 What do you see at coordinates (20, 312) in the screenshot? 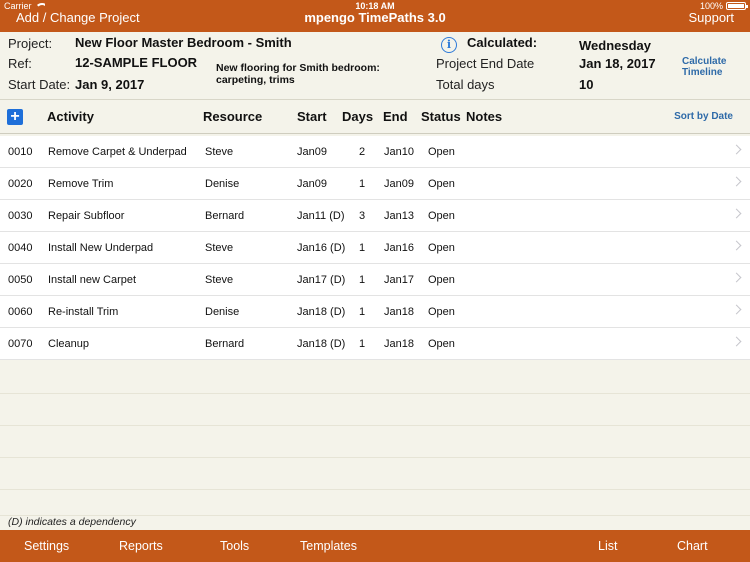
I see `row-id: 0060` at bounding box center [20, 312].